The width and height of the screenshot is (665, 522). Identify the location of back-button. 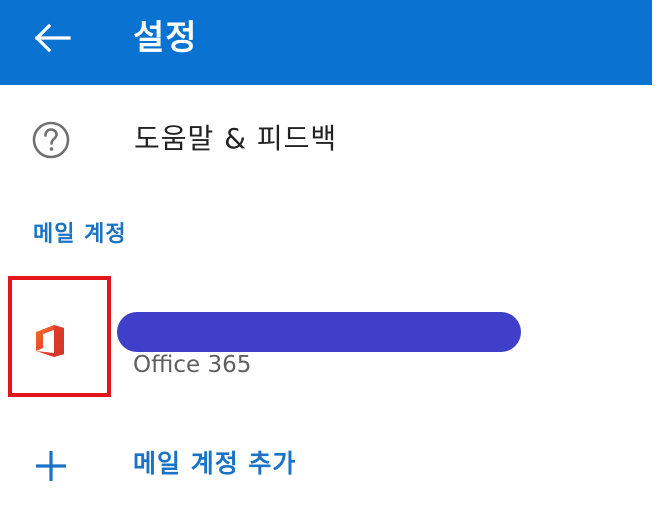
(52, 38).